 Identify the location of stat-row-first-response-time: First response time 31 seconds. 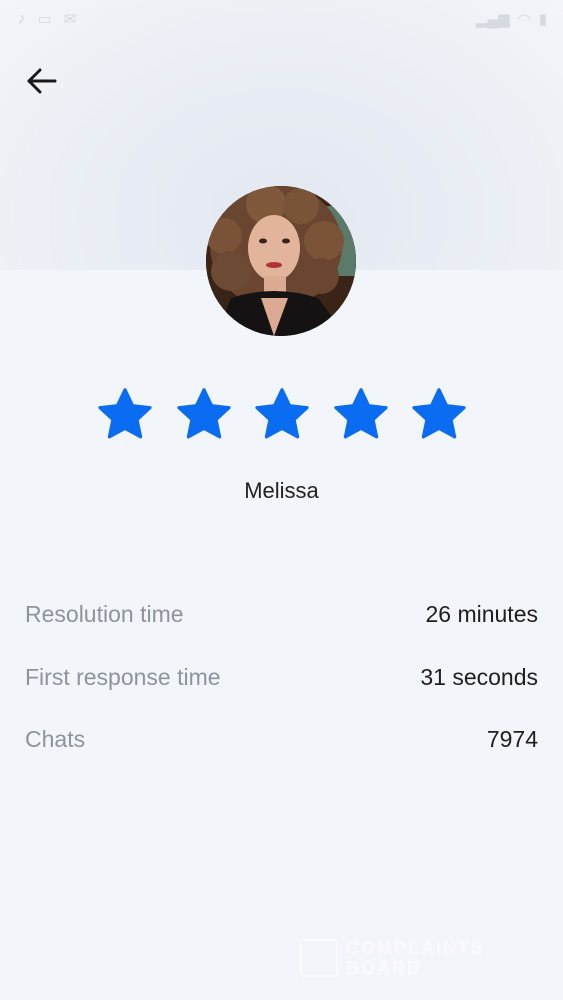
(281, 689).